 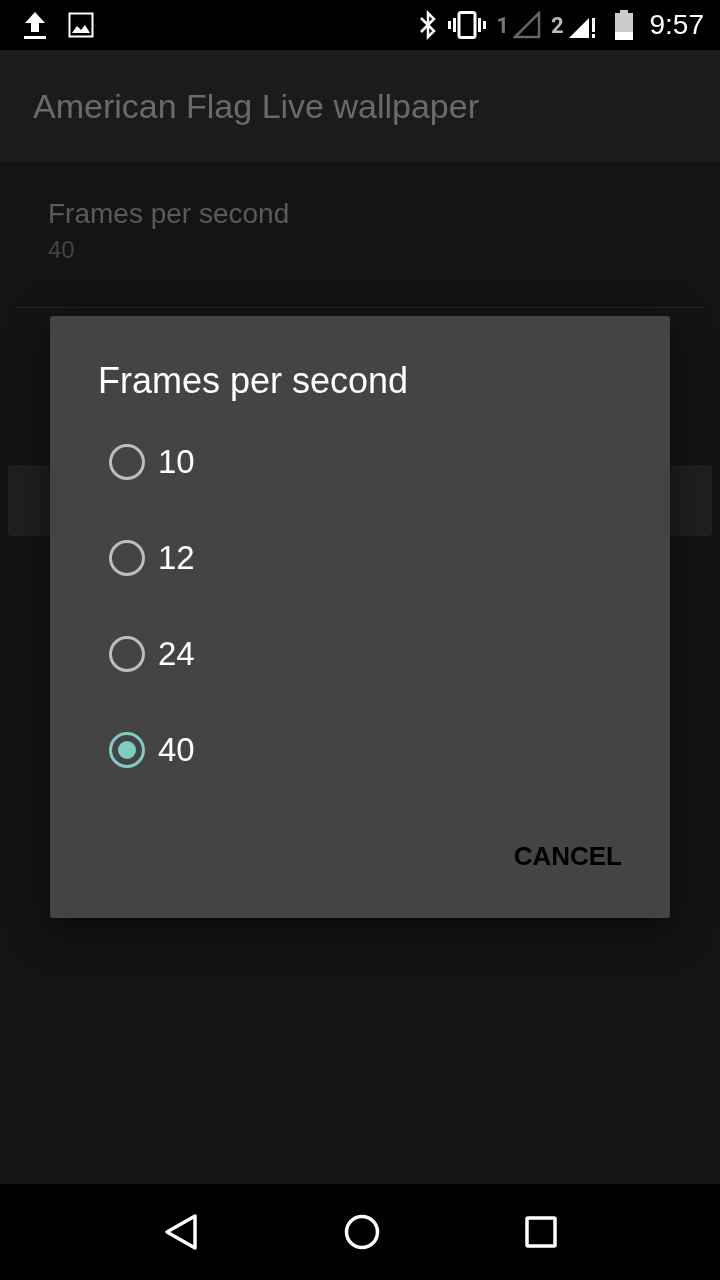 What do you see at coordinates (502, 25) in the screenshot?
I see `sim-number: 1` at bounding box center [502, 25].